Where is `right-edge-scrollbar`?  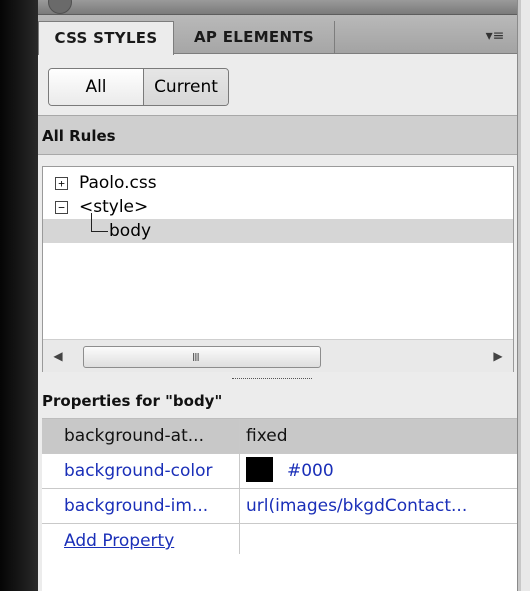 right-edge-scrollbar is located at coordinates (523, 295).